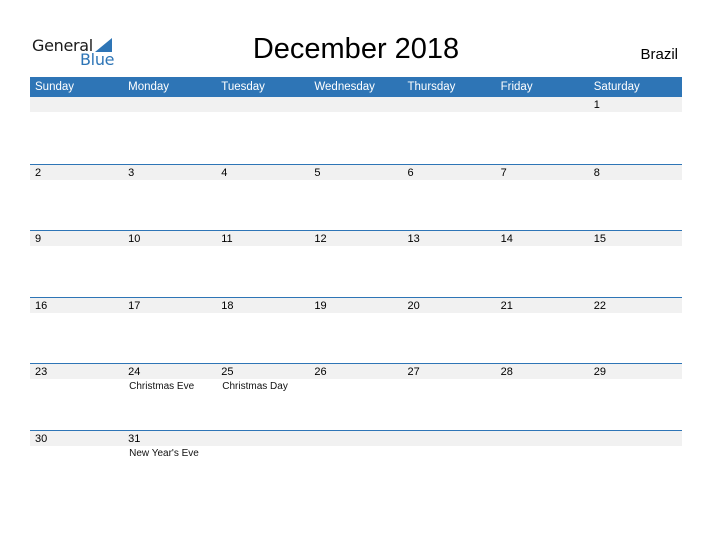  Describe the element at coordinates (431, 87) in the screenshot. I see `weekday-thursday: Thursday` at that location.